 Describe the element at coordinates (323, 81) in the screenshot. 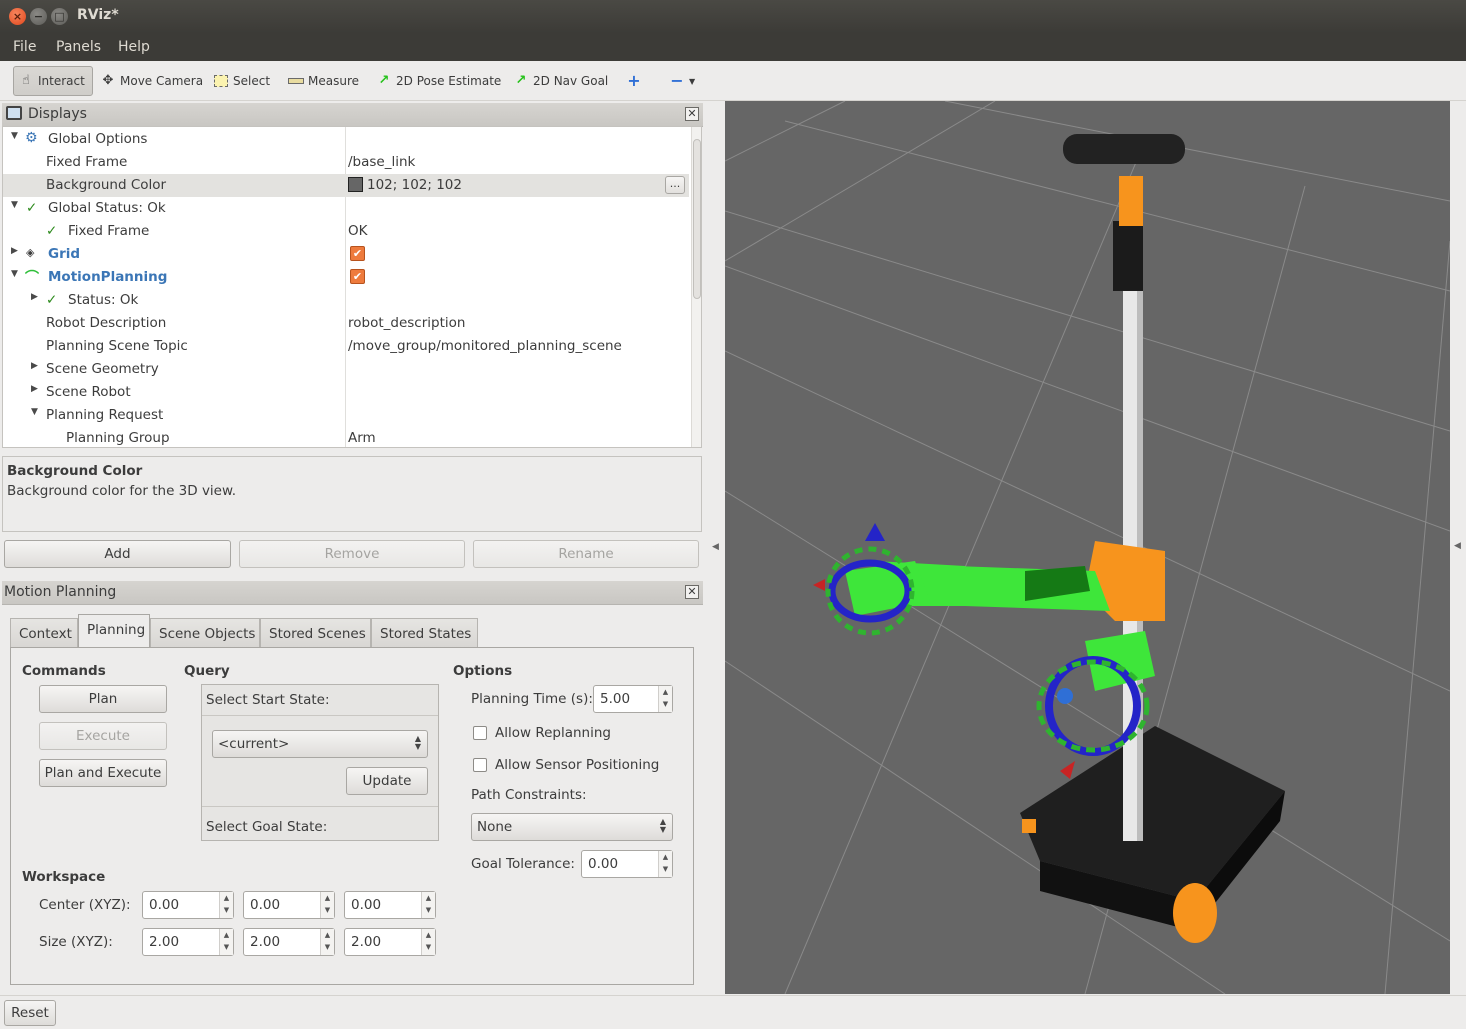

I see `measure-tool: Measure` at that location.